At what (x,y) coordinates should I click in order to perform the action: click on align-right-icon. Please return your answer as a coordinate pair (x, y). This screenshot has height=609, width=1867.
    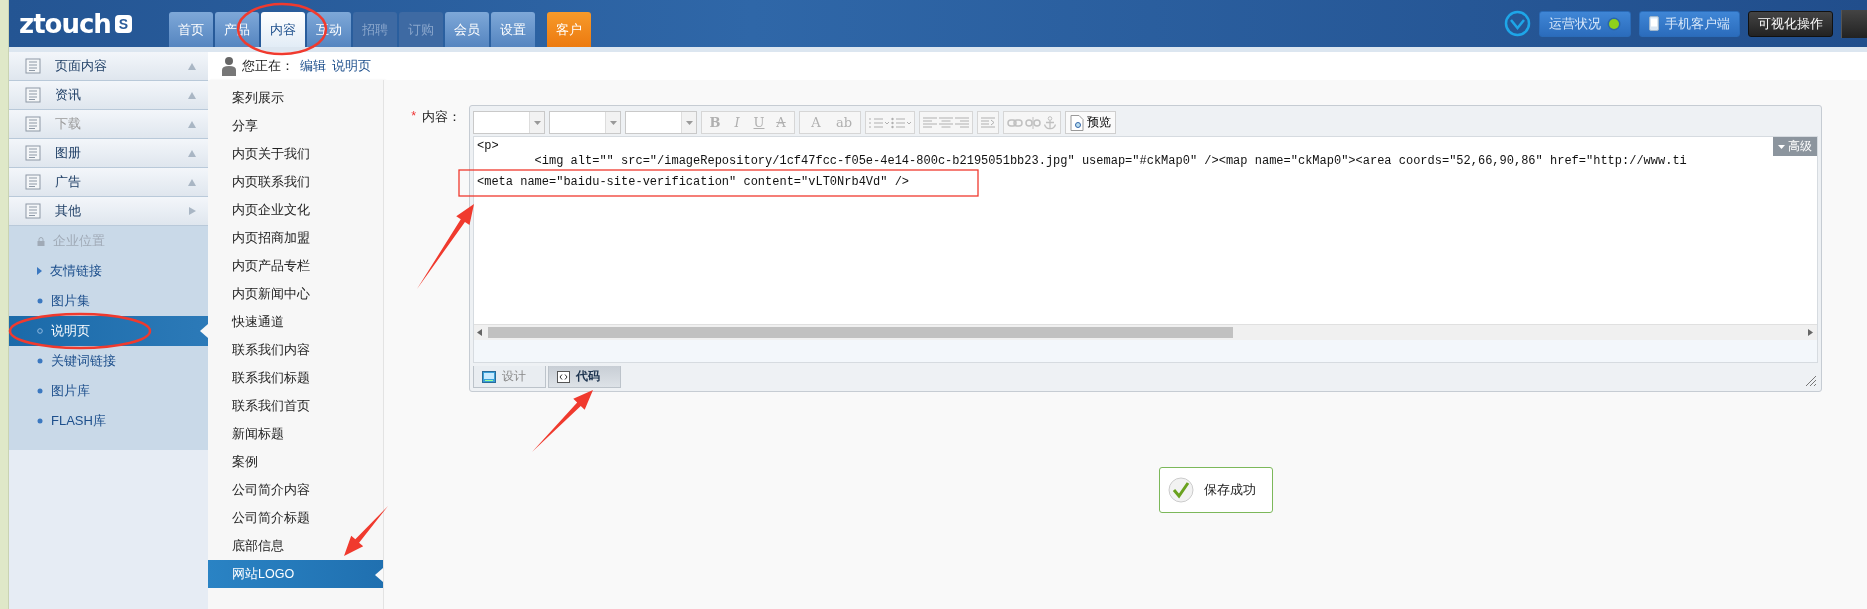
    Looking at the image, I should click on (962, 122).